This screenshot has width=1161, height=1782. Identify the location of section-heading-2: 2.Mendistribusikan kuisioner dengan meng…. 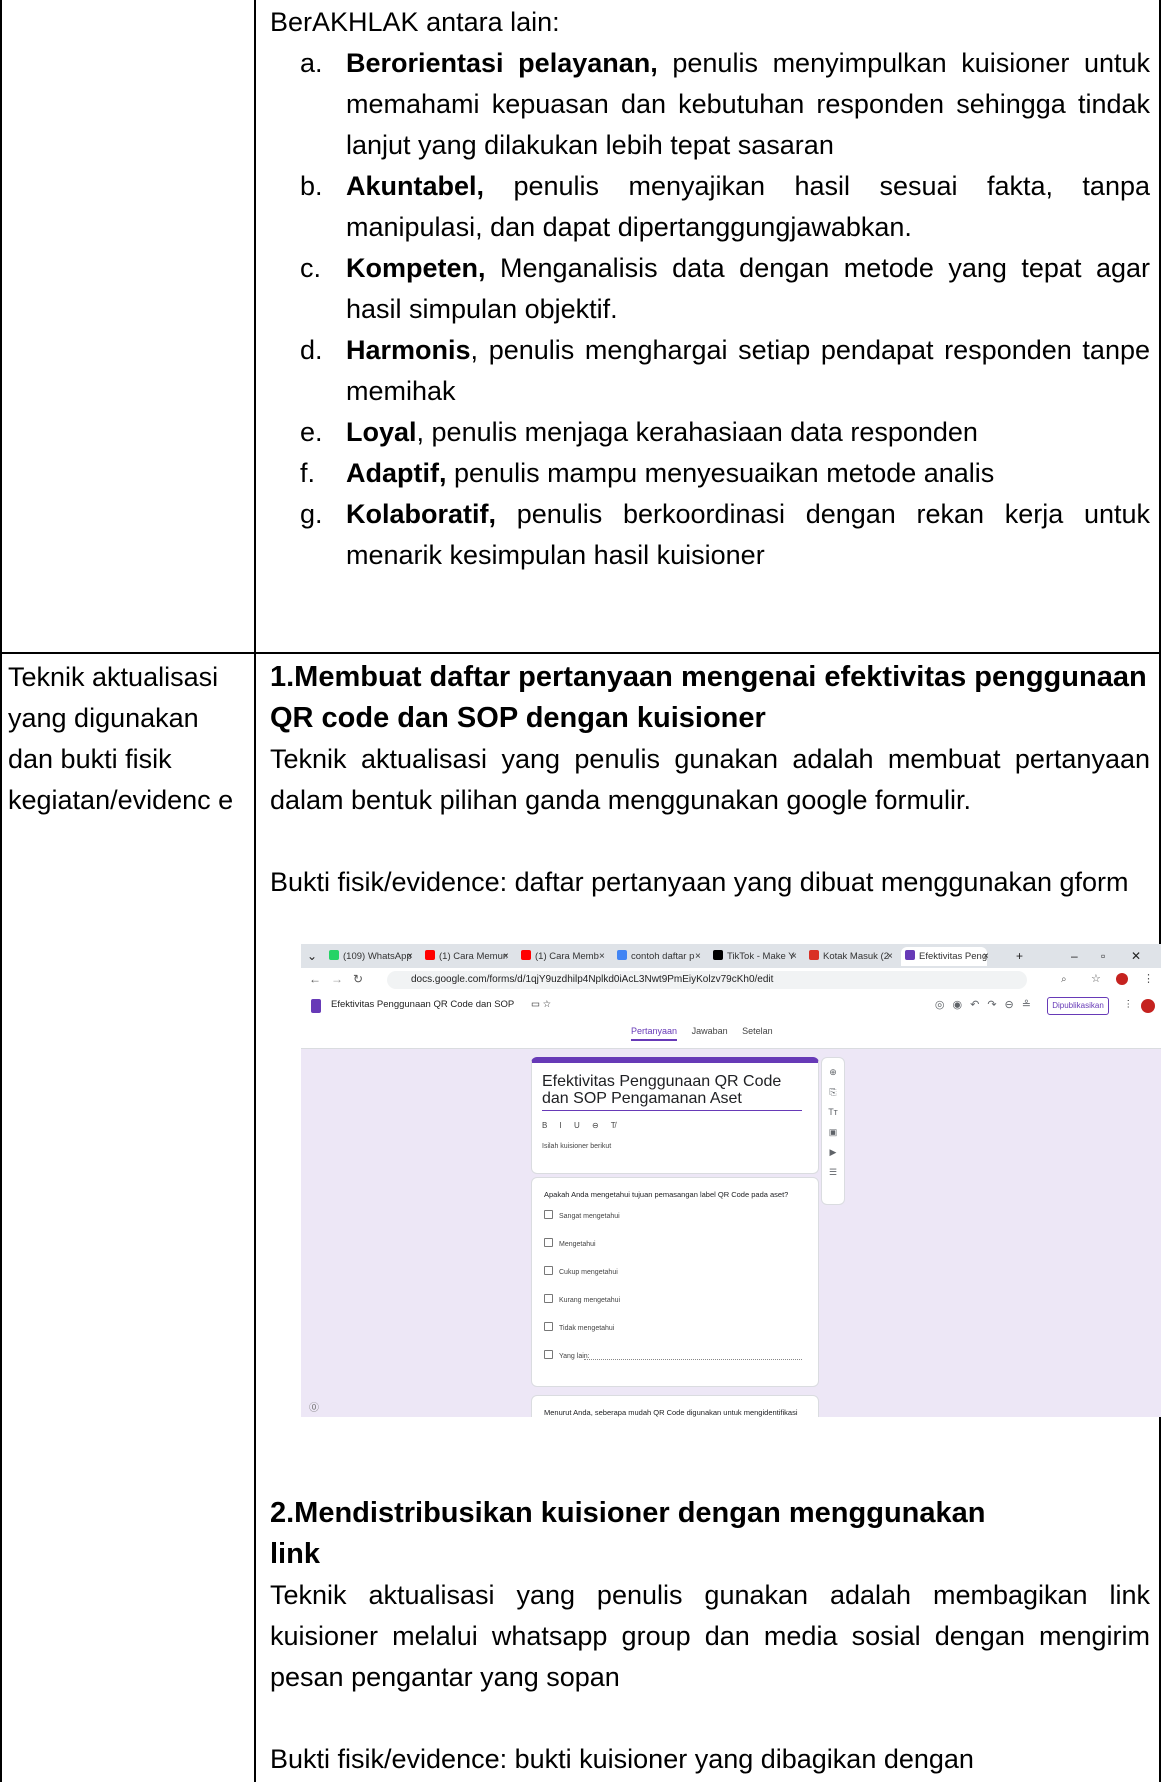
(628, 1533).